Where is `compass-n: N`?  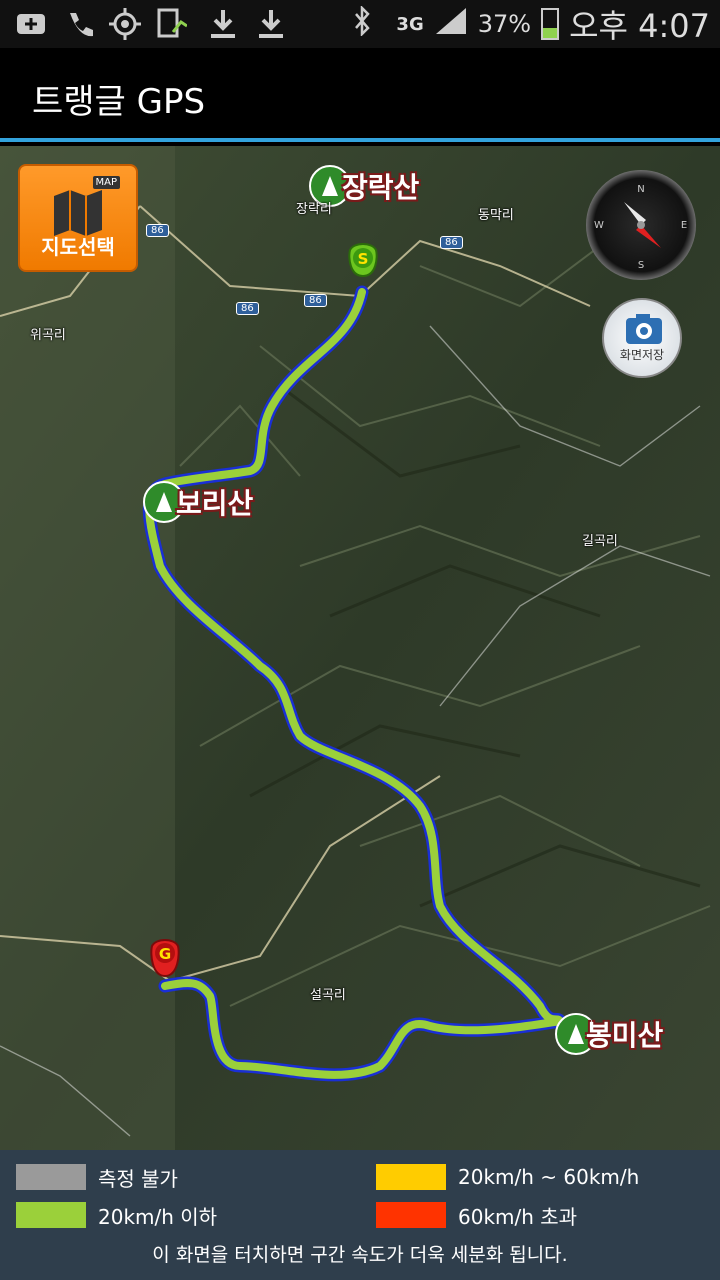 compass-n: N is located at coordinates (640, 189).